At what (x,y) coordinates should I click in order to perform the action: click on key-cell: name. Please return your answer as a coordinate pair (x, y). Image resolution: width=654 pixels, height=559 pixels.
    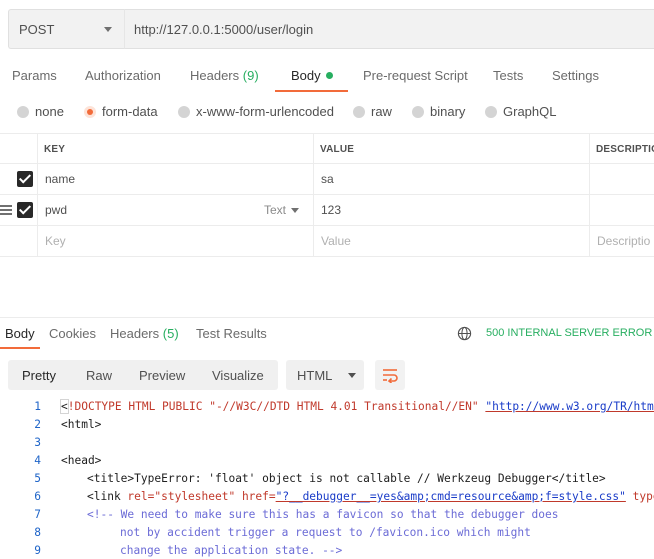
    Looking at the image, I should click on (60, 179).